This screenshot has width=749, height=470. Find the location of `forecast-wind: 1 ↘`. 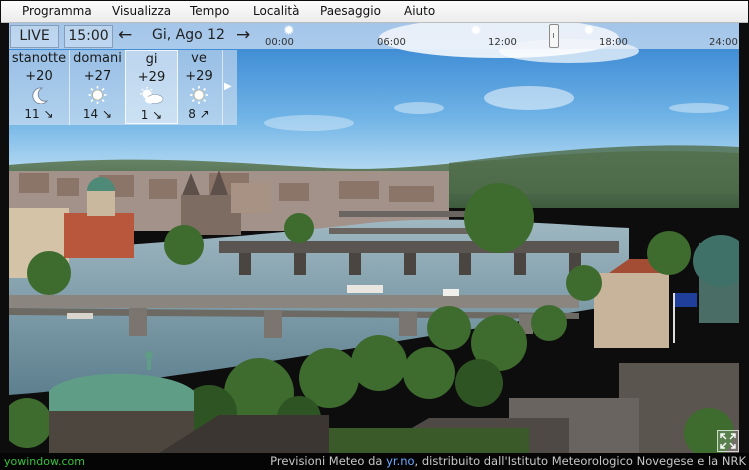

forecast-wind: 1 ↘ is located at coordinates (151, 115).